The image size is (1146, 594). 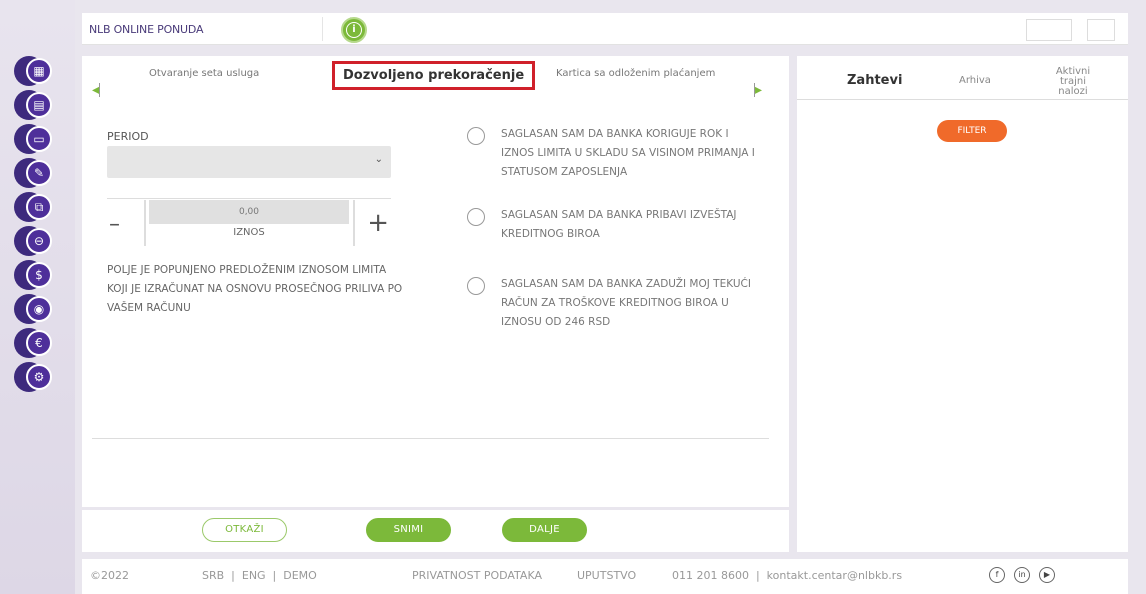 I want to click on sidebar-item-exchange: €, so click(x=36, y=344).